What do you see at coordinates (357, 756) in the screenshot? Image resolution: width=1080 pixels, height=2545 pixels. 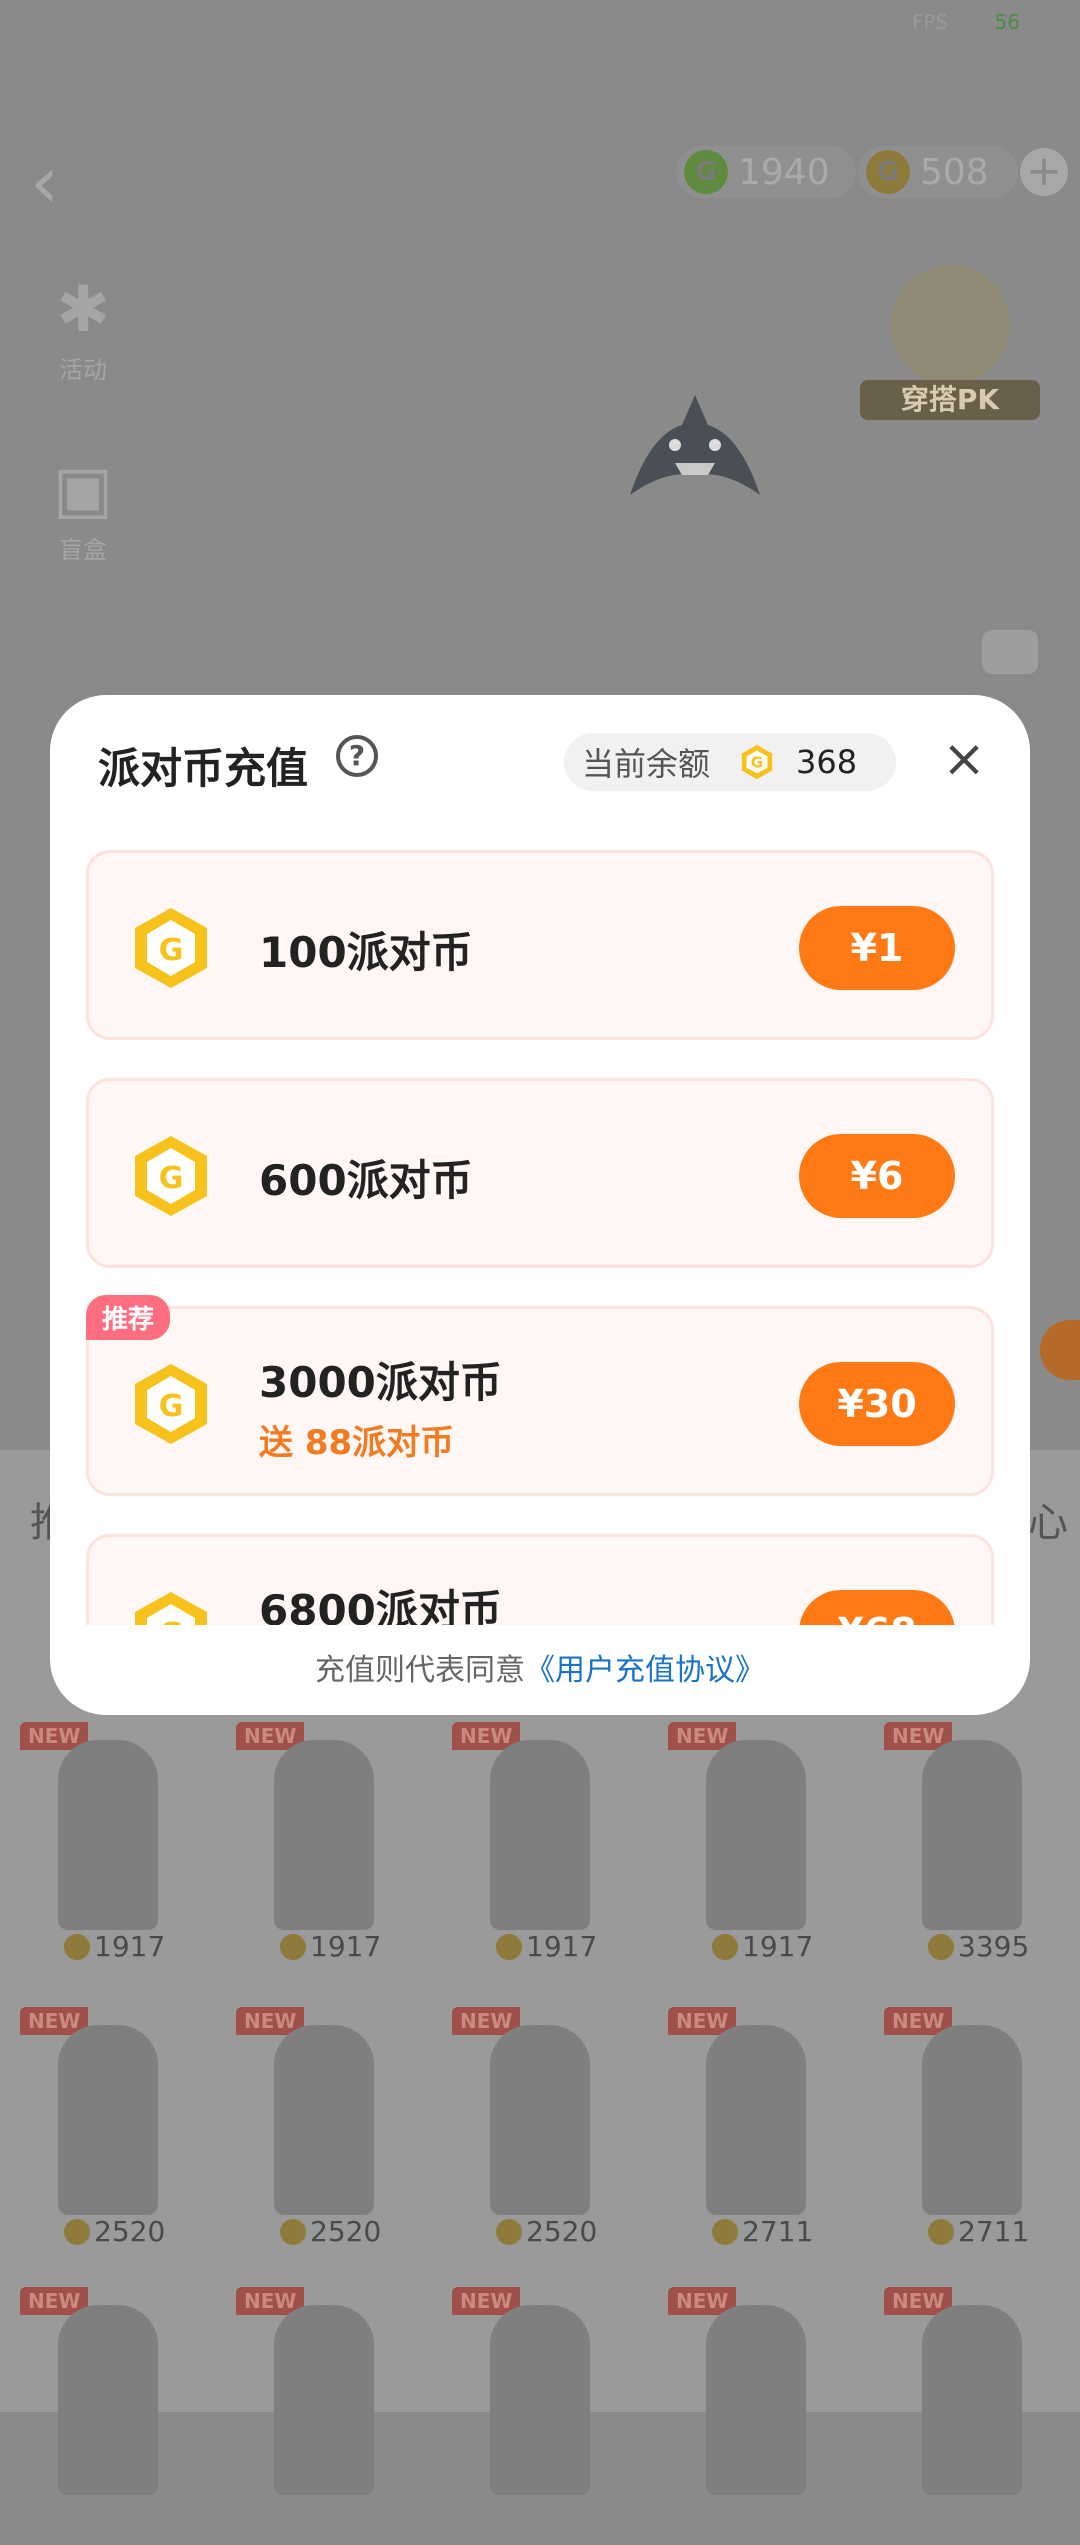 I see `help-icon: ?` at bounding box center [357, 756].